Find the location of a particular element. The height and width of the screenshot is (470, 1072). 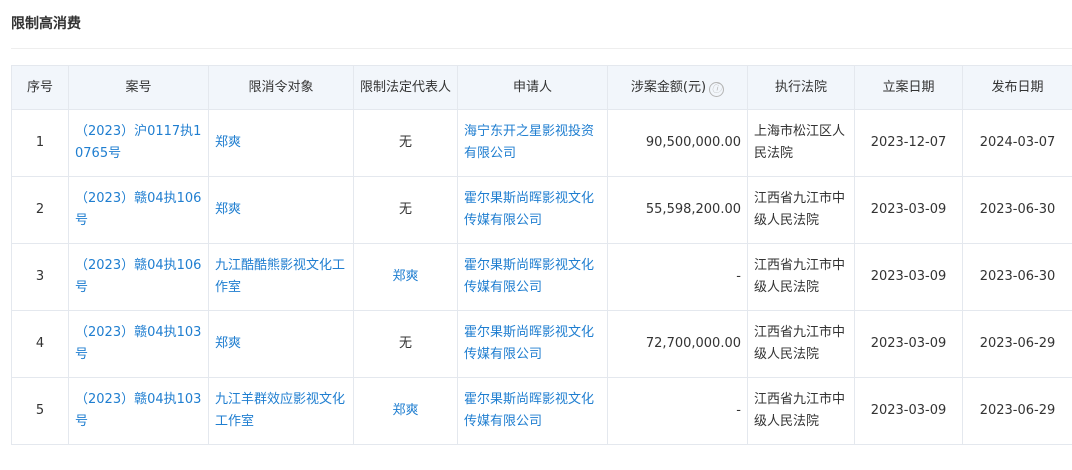

target-link: 九江酷酷熊影视文化工作室 is located at coordinates (281, 277).